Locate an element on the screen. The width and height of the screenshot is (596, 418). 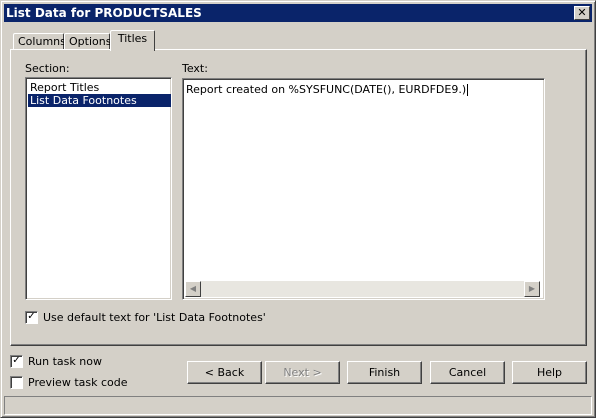
preview-label: Preview task code is located at coordinates (78, 382).